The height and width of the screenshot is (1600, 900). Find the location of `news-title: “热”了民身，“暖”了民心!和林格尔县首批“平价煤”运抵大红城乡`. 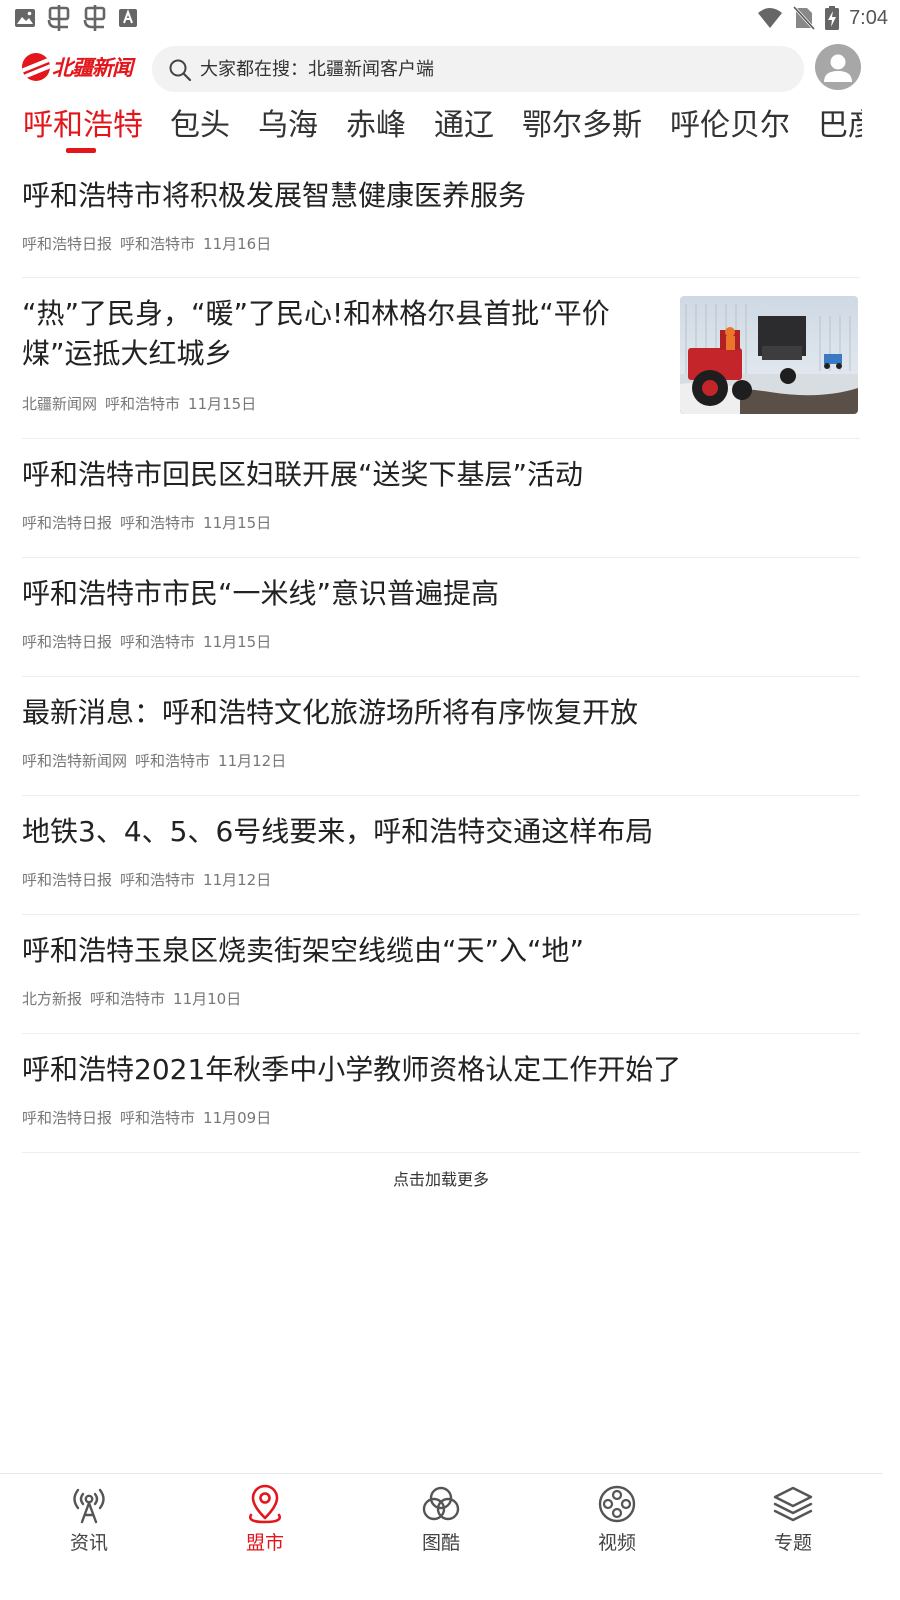

news-title: “热”了民身，“暖”了民心!和林格尔县首批“平价煤”运抵大红城乡 is located at coordinates (316, 333).